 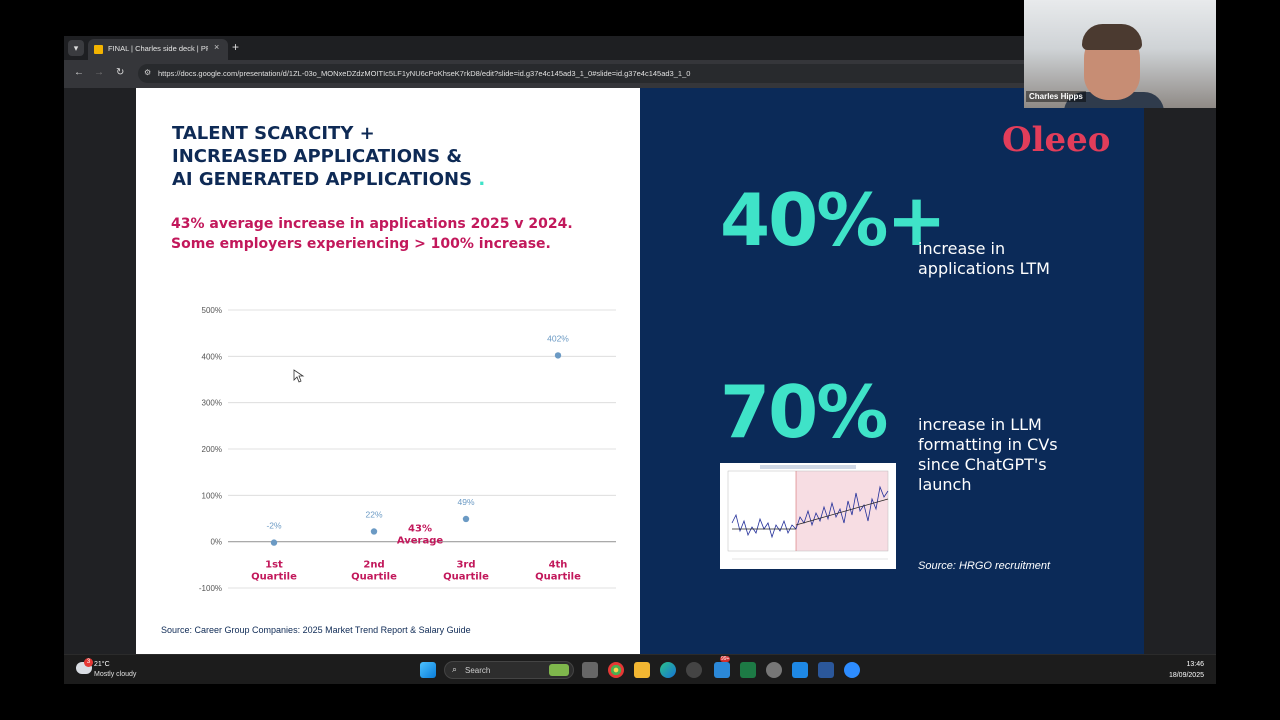 I want to click on data-label: -2%, so click(x=274, y=526).